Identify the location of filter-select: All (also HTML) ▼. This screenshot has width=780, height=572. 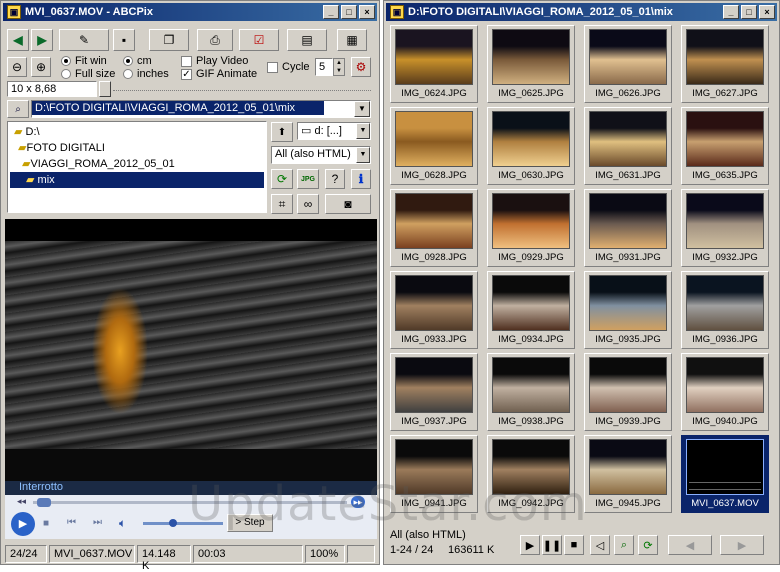
(321, 155).